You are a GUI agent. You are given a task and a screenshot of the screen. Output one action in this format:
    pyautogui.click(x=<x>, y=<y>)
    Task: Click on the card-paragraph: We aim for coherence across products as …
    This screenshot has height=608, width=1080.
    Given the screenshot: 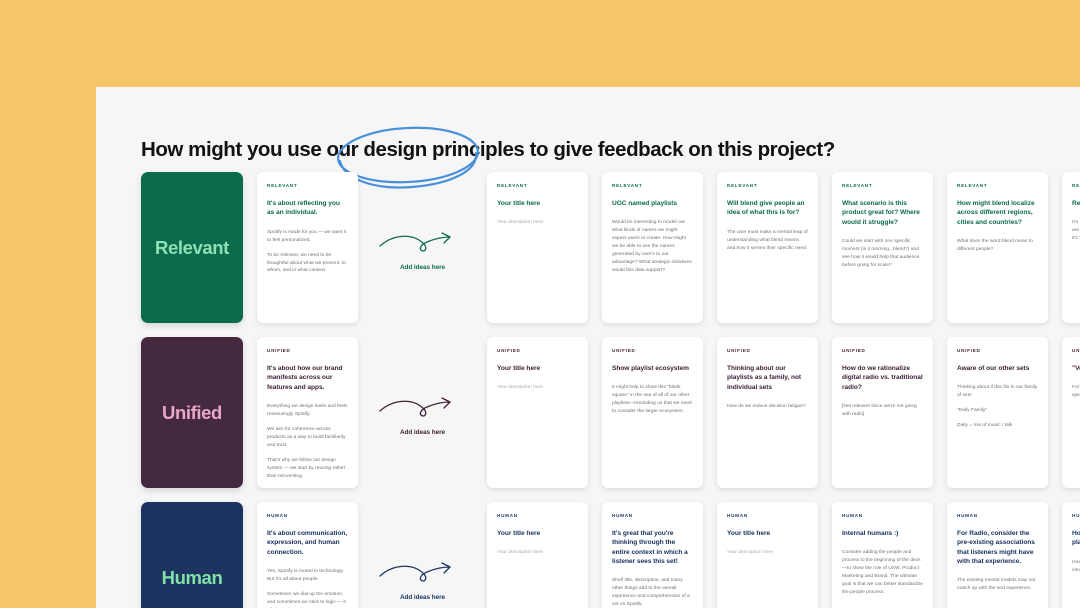 What is the action you would take?
    pyautogui.click(x=306, y=437)
    